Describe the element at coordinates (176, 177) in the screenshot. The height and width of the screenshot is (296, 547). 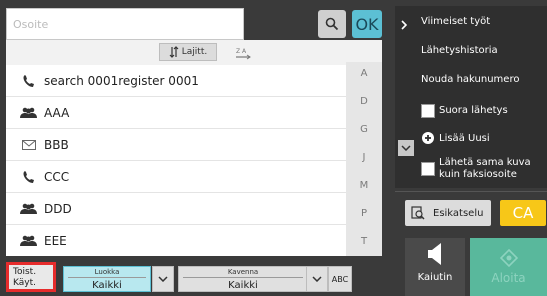
I see `contact-row: CCC` at that location.